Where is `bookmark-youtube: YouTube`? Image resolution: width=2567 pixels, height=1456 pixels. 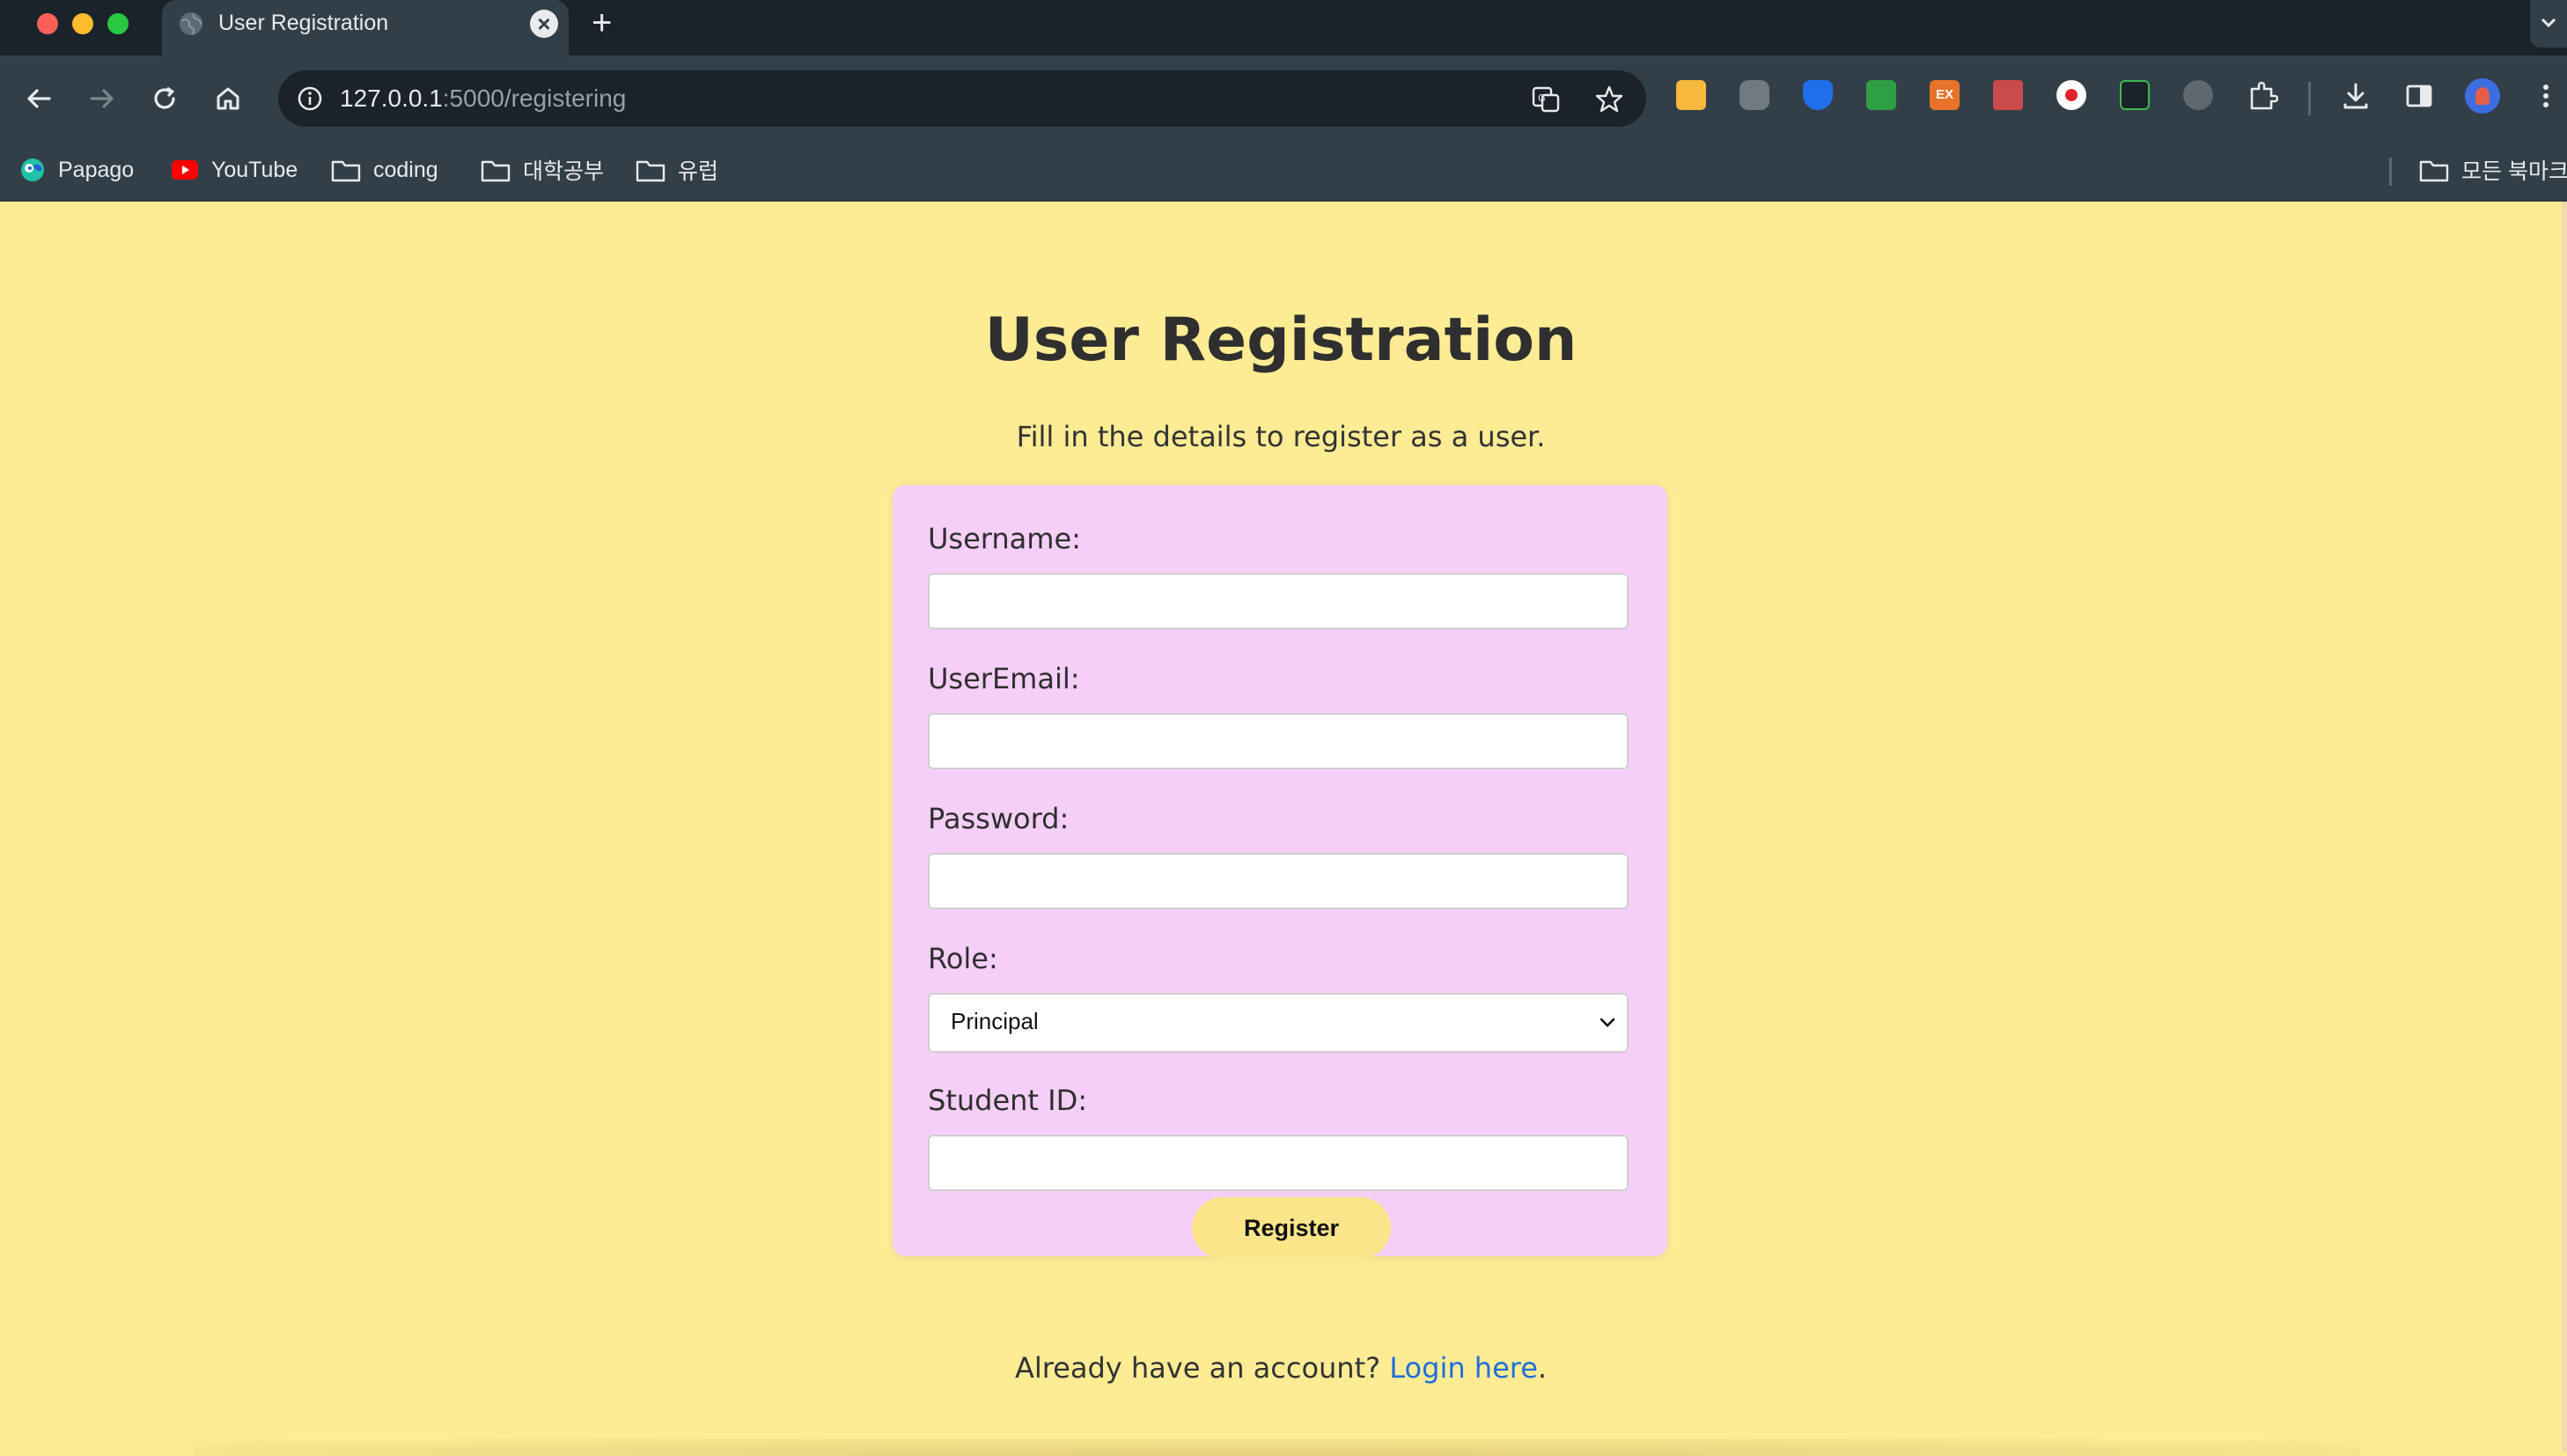 bookmark-youtube: YouTube is located at coordinates (234, 170).